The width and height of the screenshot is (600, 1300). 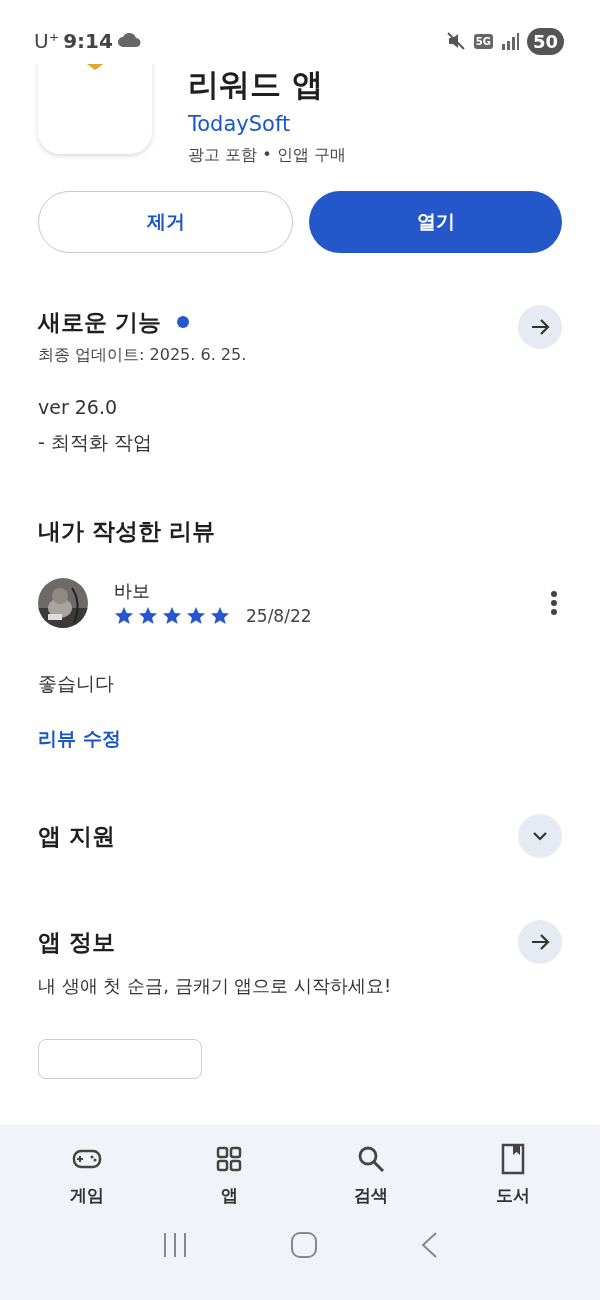 I want to click on clock: 9:14, so click(x=88, y=41).